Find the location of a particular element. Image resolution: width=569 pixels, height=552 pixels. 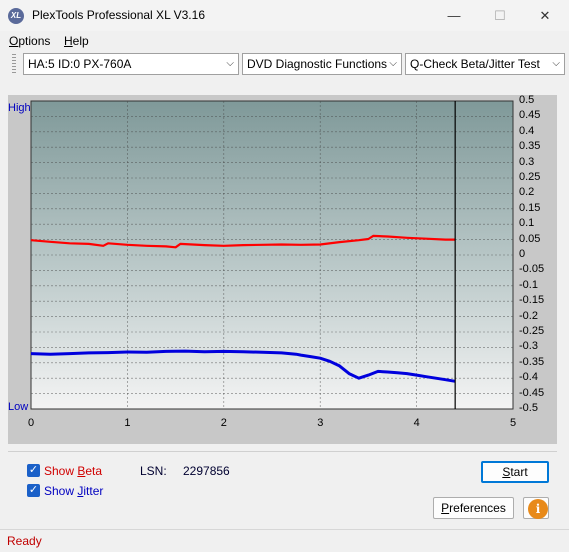

y-tick-label: 0.4 is located at coordinates (527, 130).